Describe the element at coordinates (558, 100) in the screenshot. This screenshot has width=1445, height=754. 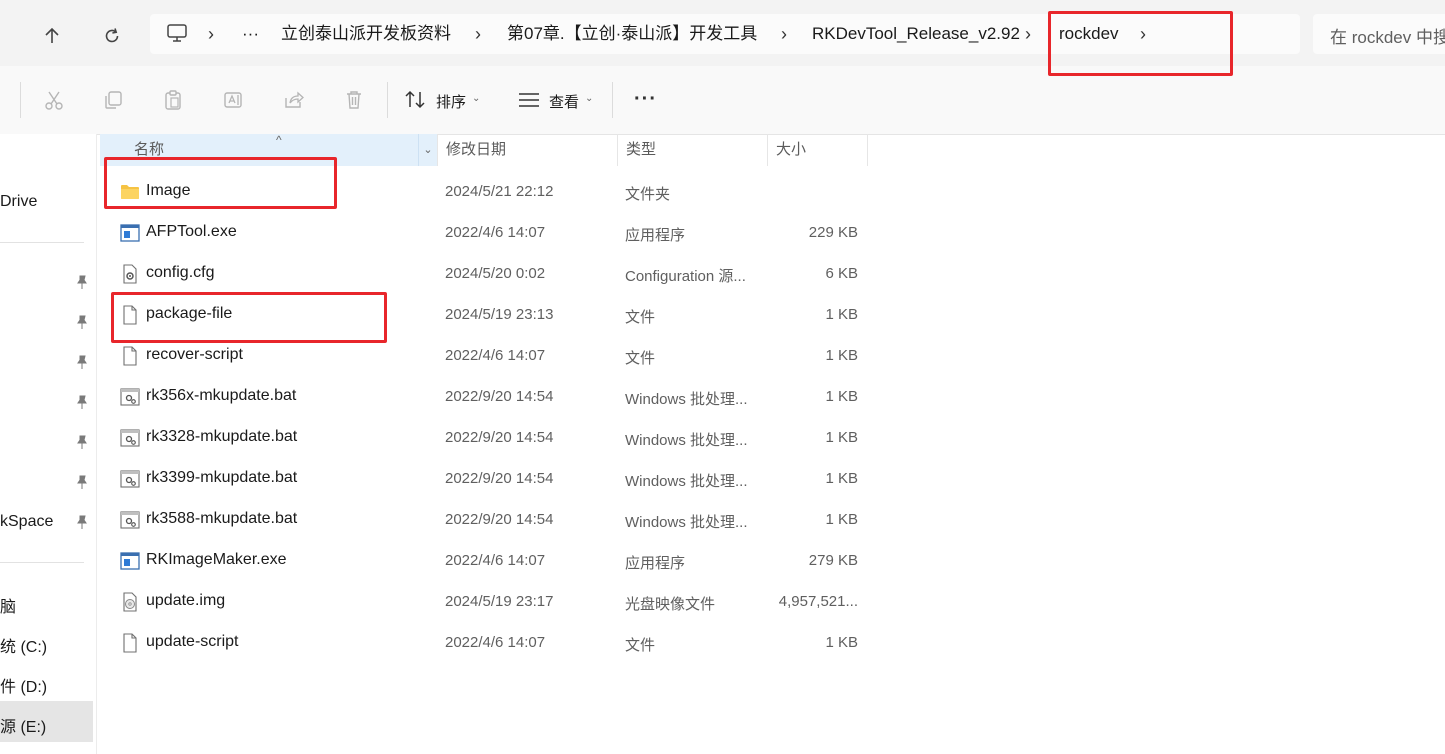
I see `view-button: 查看 ⌄` at that location.